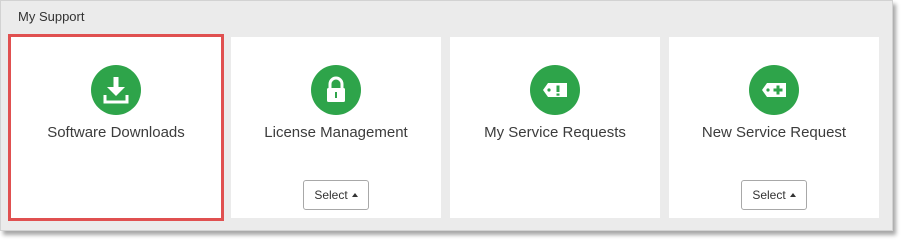 This screenshot has height=244, width=904. What do you see at coordinates (774, 90) in the screenshot?
I see `ticket-add-icon` at bounding box center [774, 90].